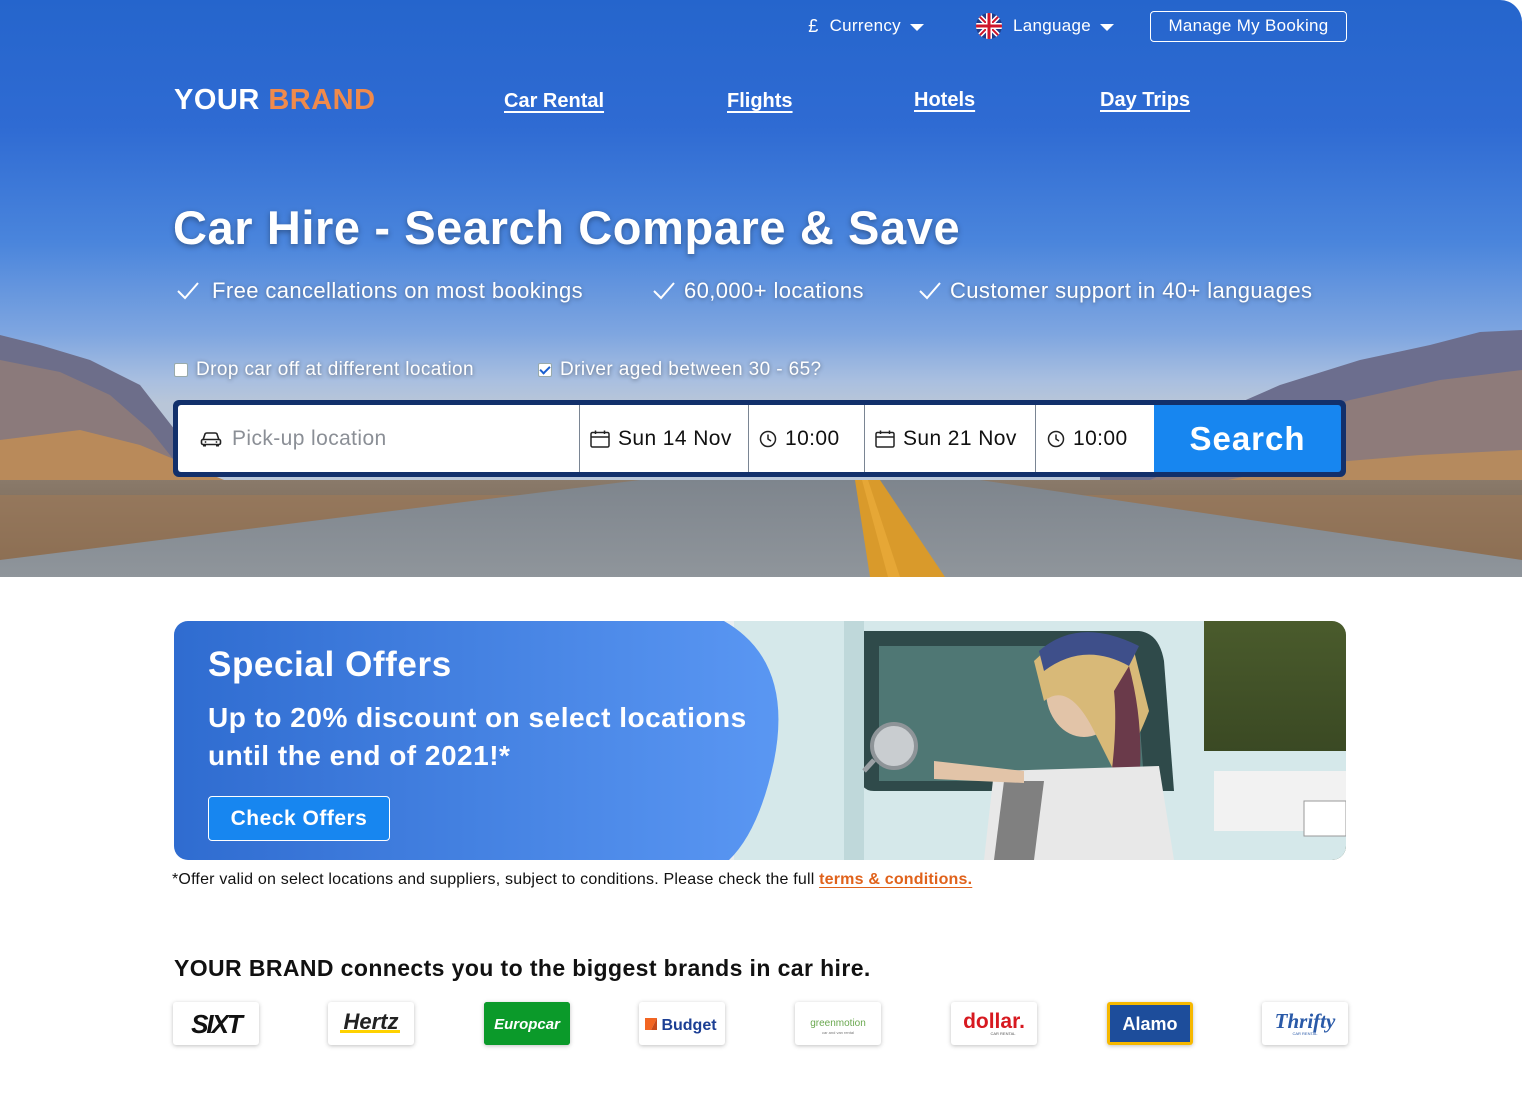 The height and width of the screenshot is (1100, 1522). What do you see at coordinates (944, 100) in the screenshot?
I see `nav-hotels: Hotels` at bounding box center [944, 100].